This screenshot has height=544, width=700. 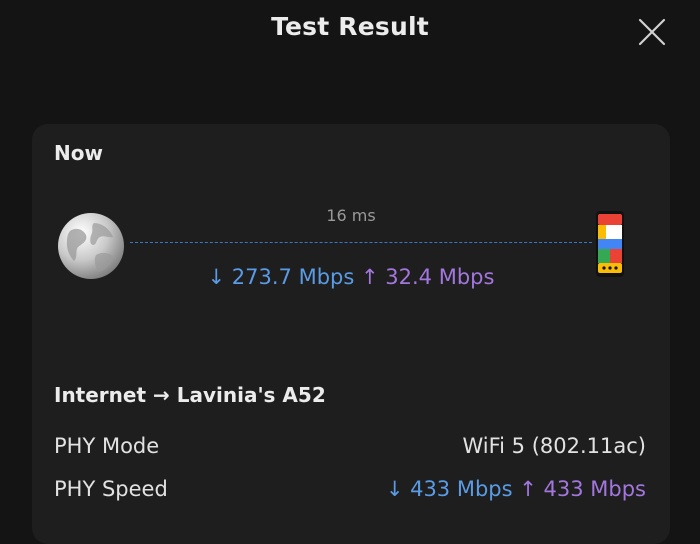 I want to click on phy-mode-label: PHY Mode, so click(x=107, y=446).